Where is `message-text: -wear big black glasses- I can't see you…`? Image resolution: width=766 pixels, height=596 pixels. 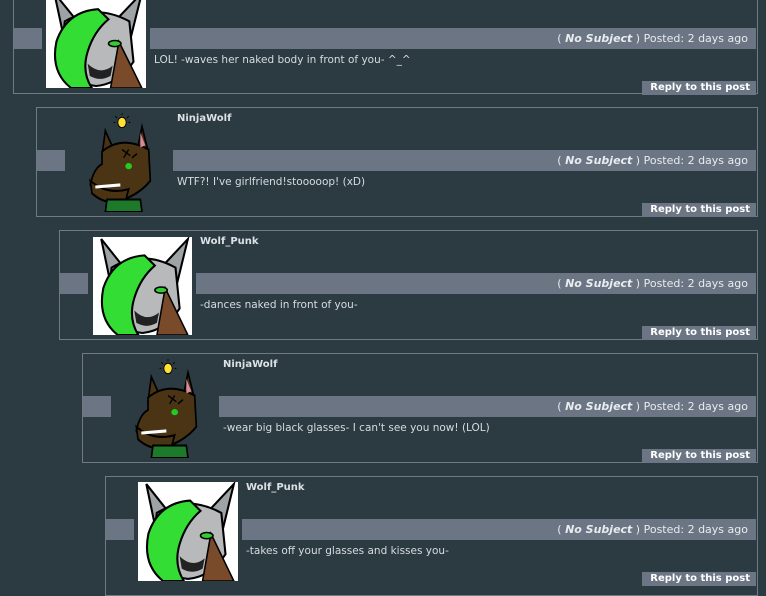 message-text: -wear big black glasses- I can't see you… is located at coordinates (356, 428).